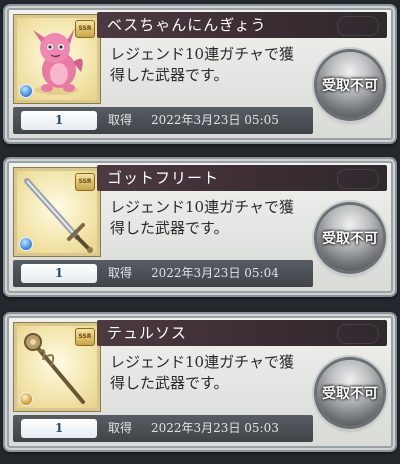 The width and height of the screenshot is (400, 464). Describe the element at coordinates (26, 399) in the screenshot. I see `light-element-icon` at that location.